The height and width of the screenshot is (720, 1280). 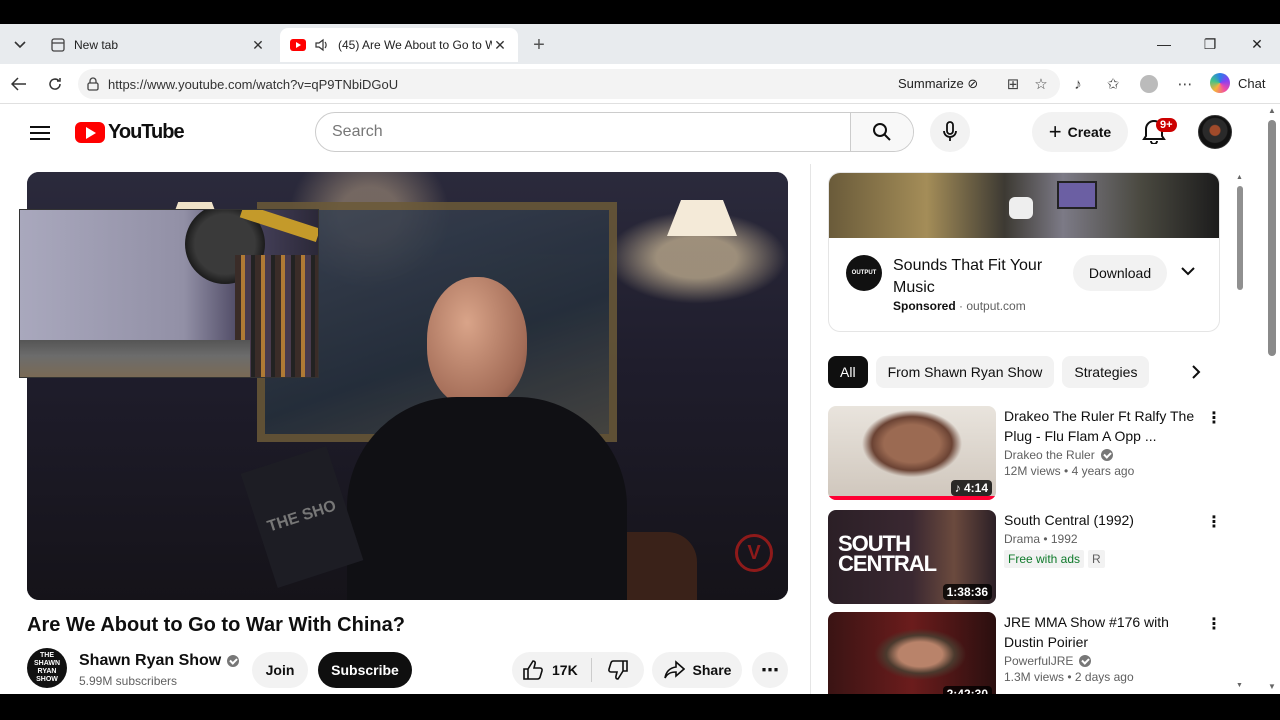 What do you see at coordinates (1102, 661) in the screenshot?
I see `recommended-channel: PowerfulJRE` at bounding box center [1102, 661].